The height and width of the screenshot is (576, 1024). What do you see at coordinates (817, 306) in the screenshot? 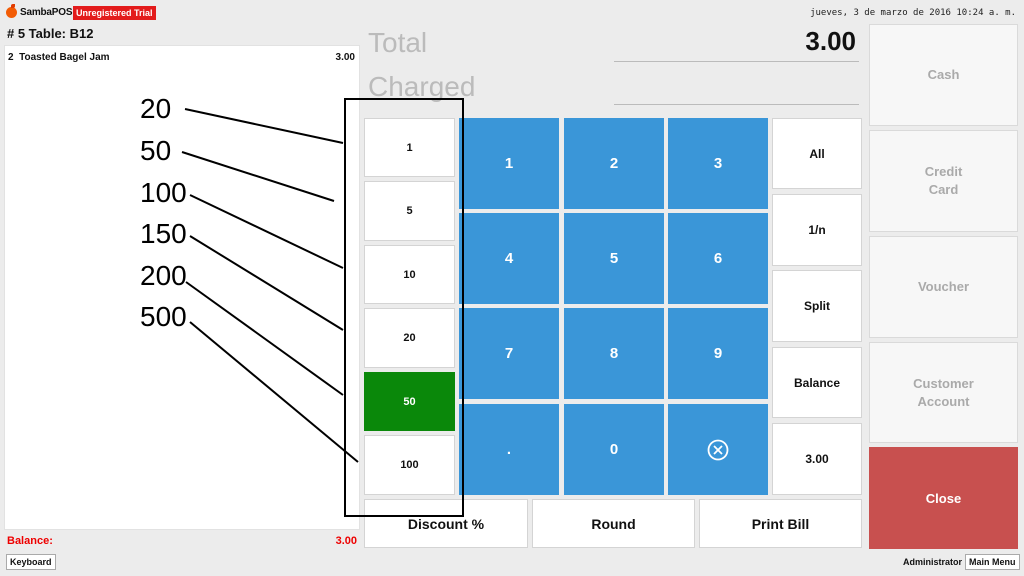
I see `split-button: Split` at bounding box center [817, 306].